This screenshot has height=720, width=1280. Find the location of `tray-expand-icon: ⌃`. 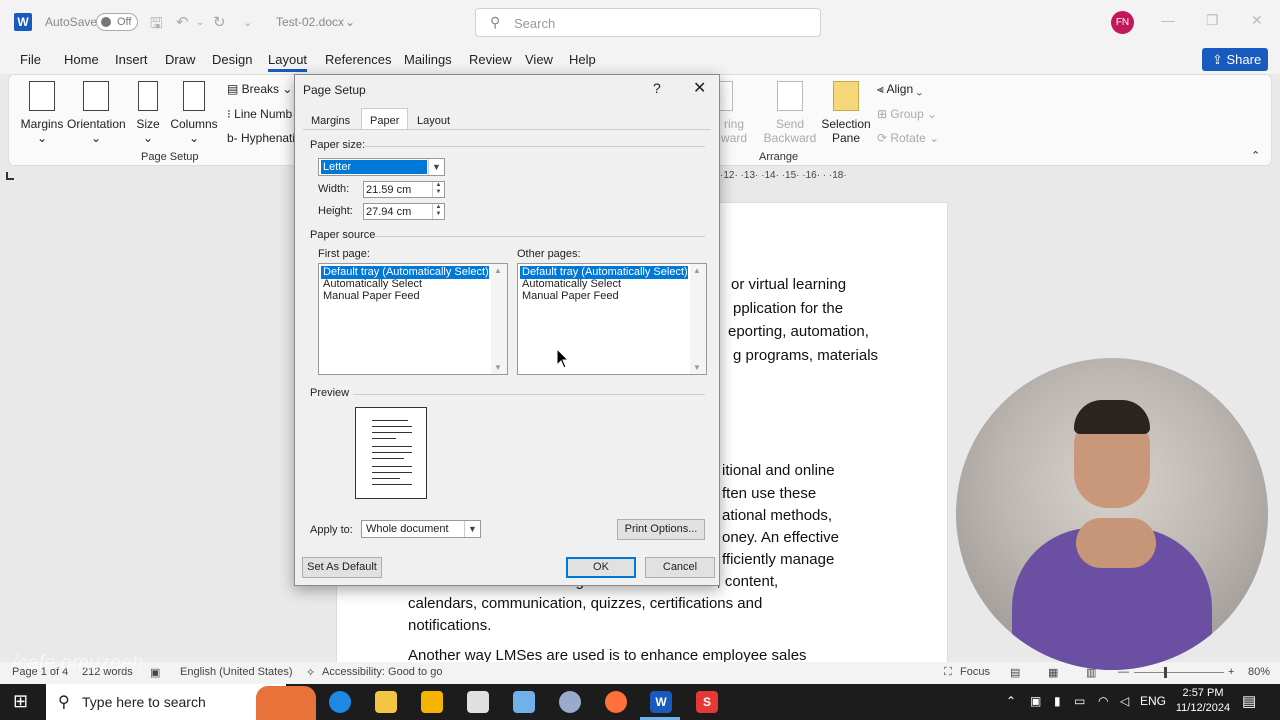

tray-expand-icon: ⌃ is located at coordinates (1011, 701).